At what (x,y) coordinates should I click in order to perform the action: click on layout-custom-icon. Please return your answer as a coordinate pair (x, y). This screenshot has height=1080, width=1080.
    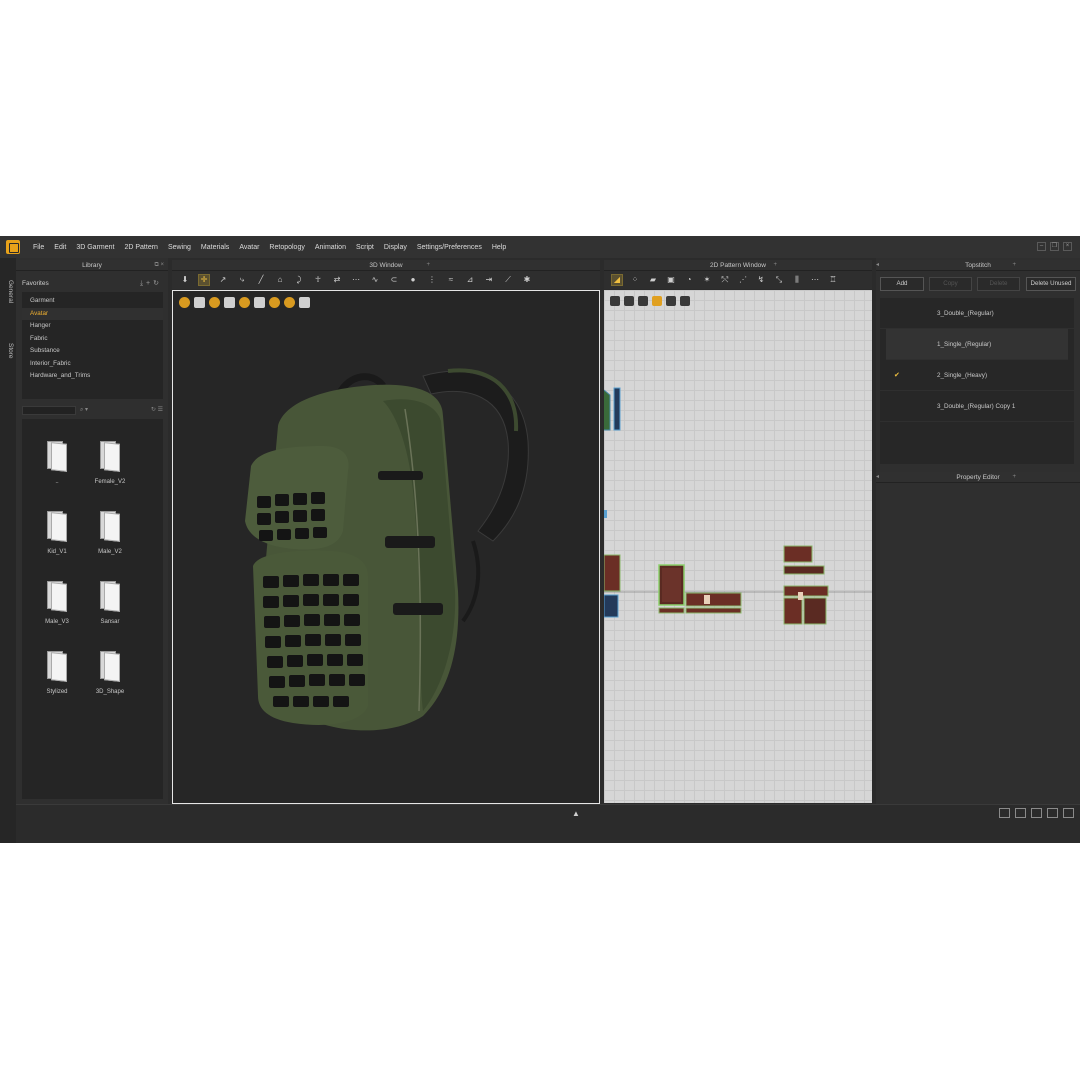
    Looking at the image, I should click on (1068, 813).